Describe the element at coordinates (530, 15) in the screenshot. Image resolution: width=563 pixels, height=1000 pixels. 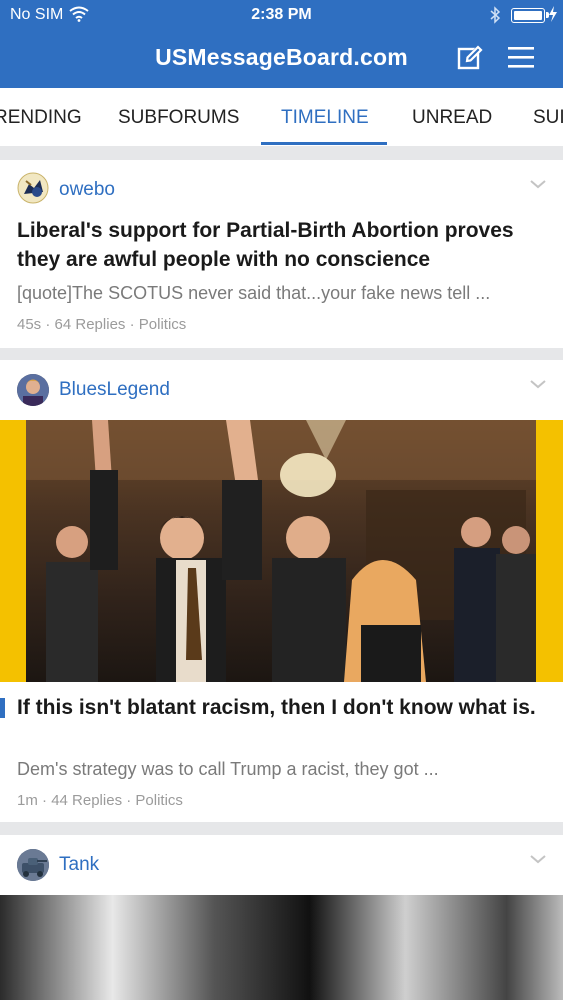
I see `battery-icon` at that location.